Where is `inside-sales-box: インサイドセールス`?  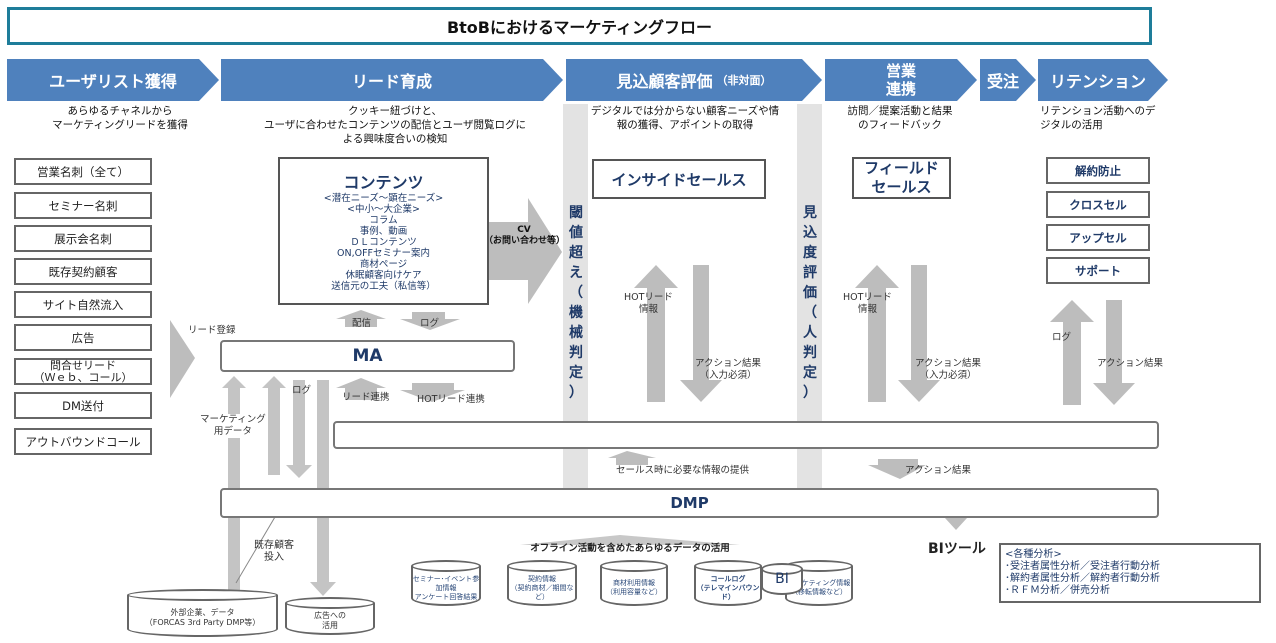 inside-sales-box: インサイドセールス is located at coordinates (679, 179).